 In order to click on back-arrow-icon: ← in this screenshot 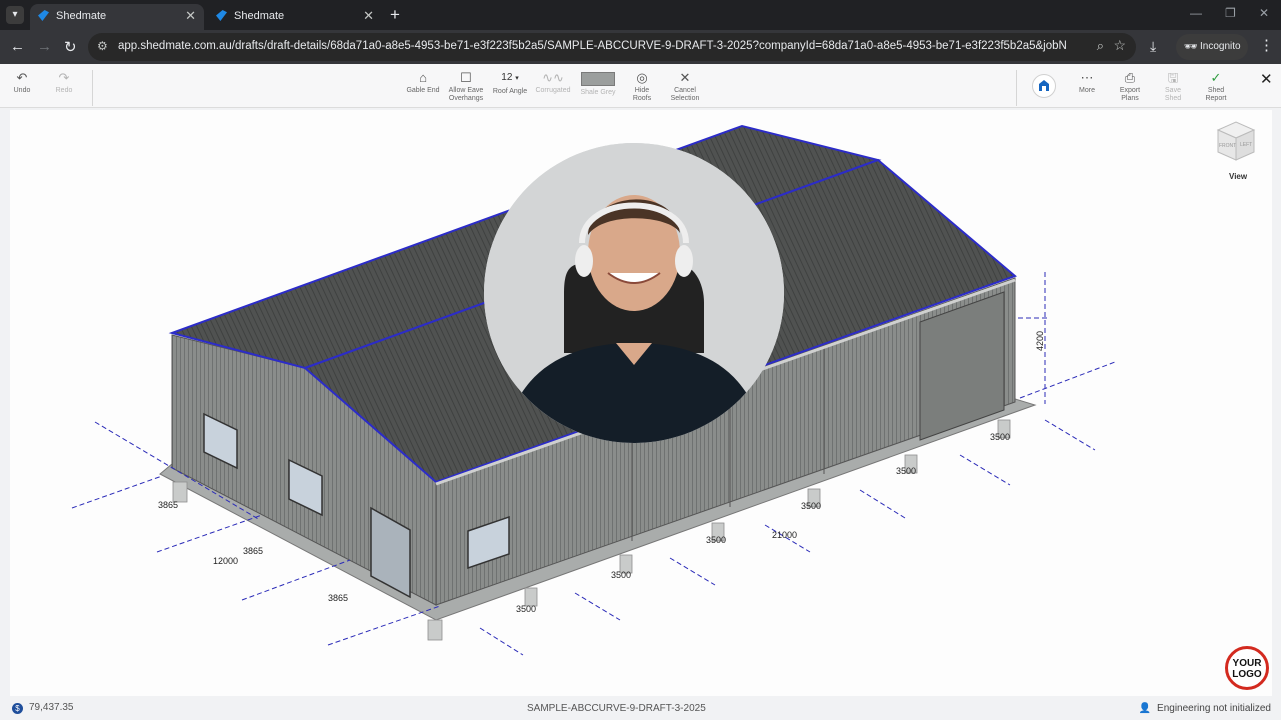, I will do `click(17, 46)`.